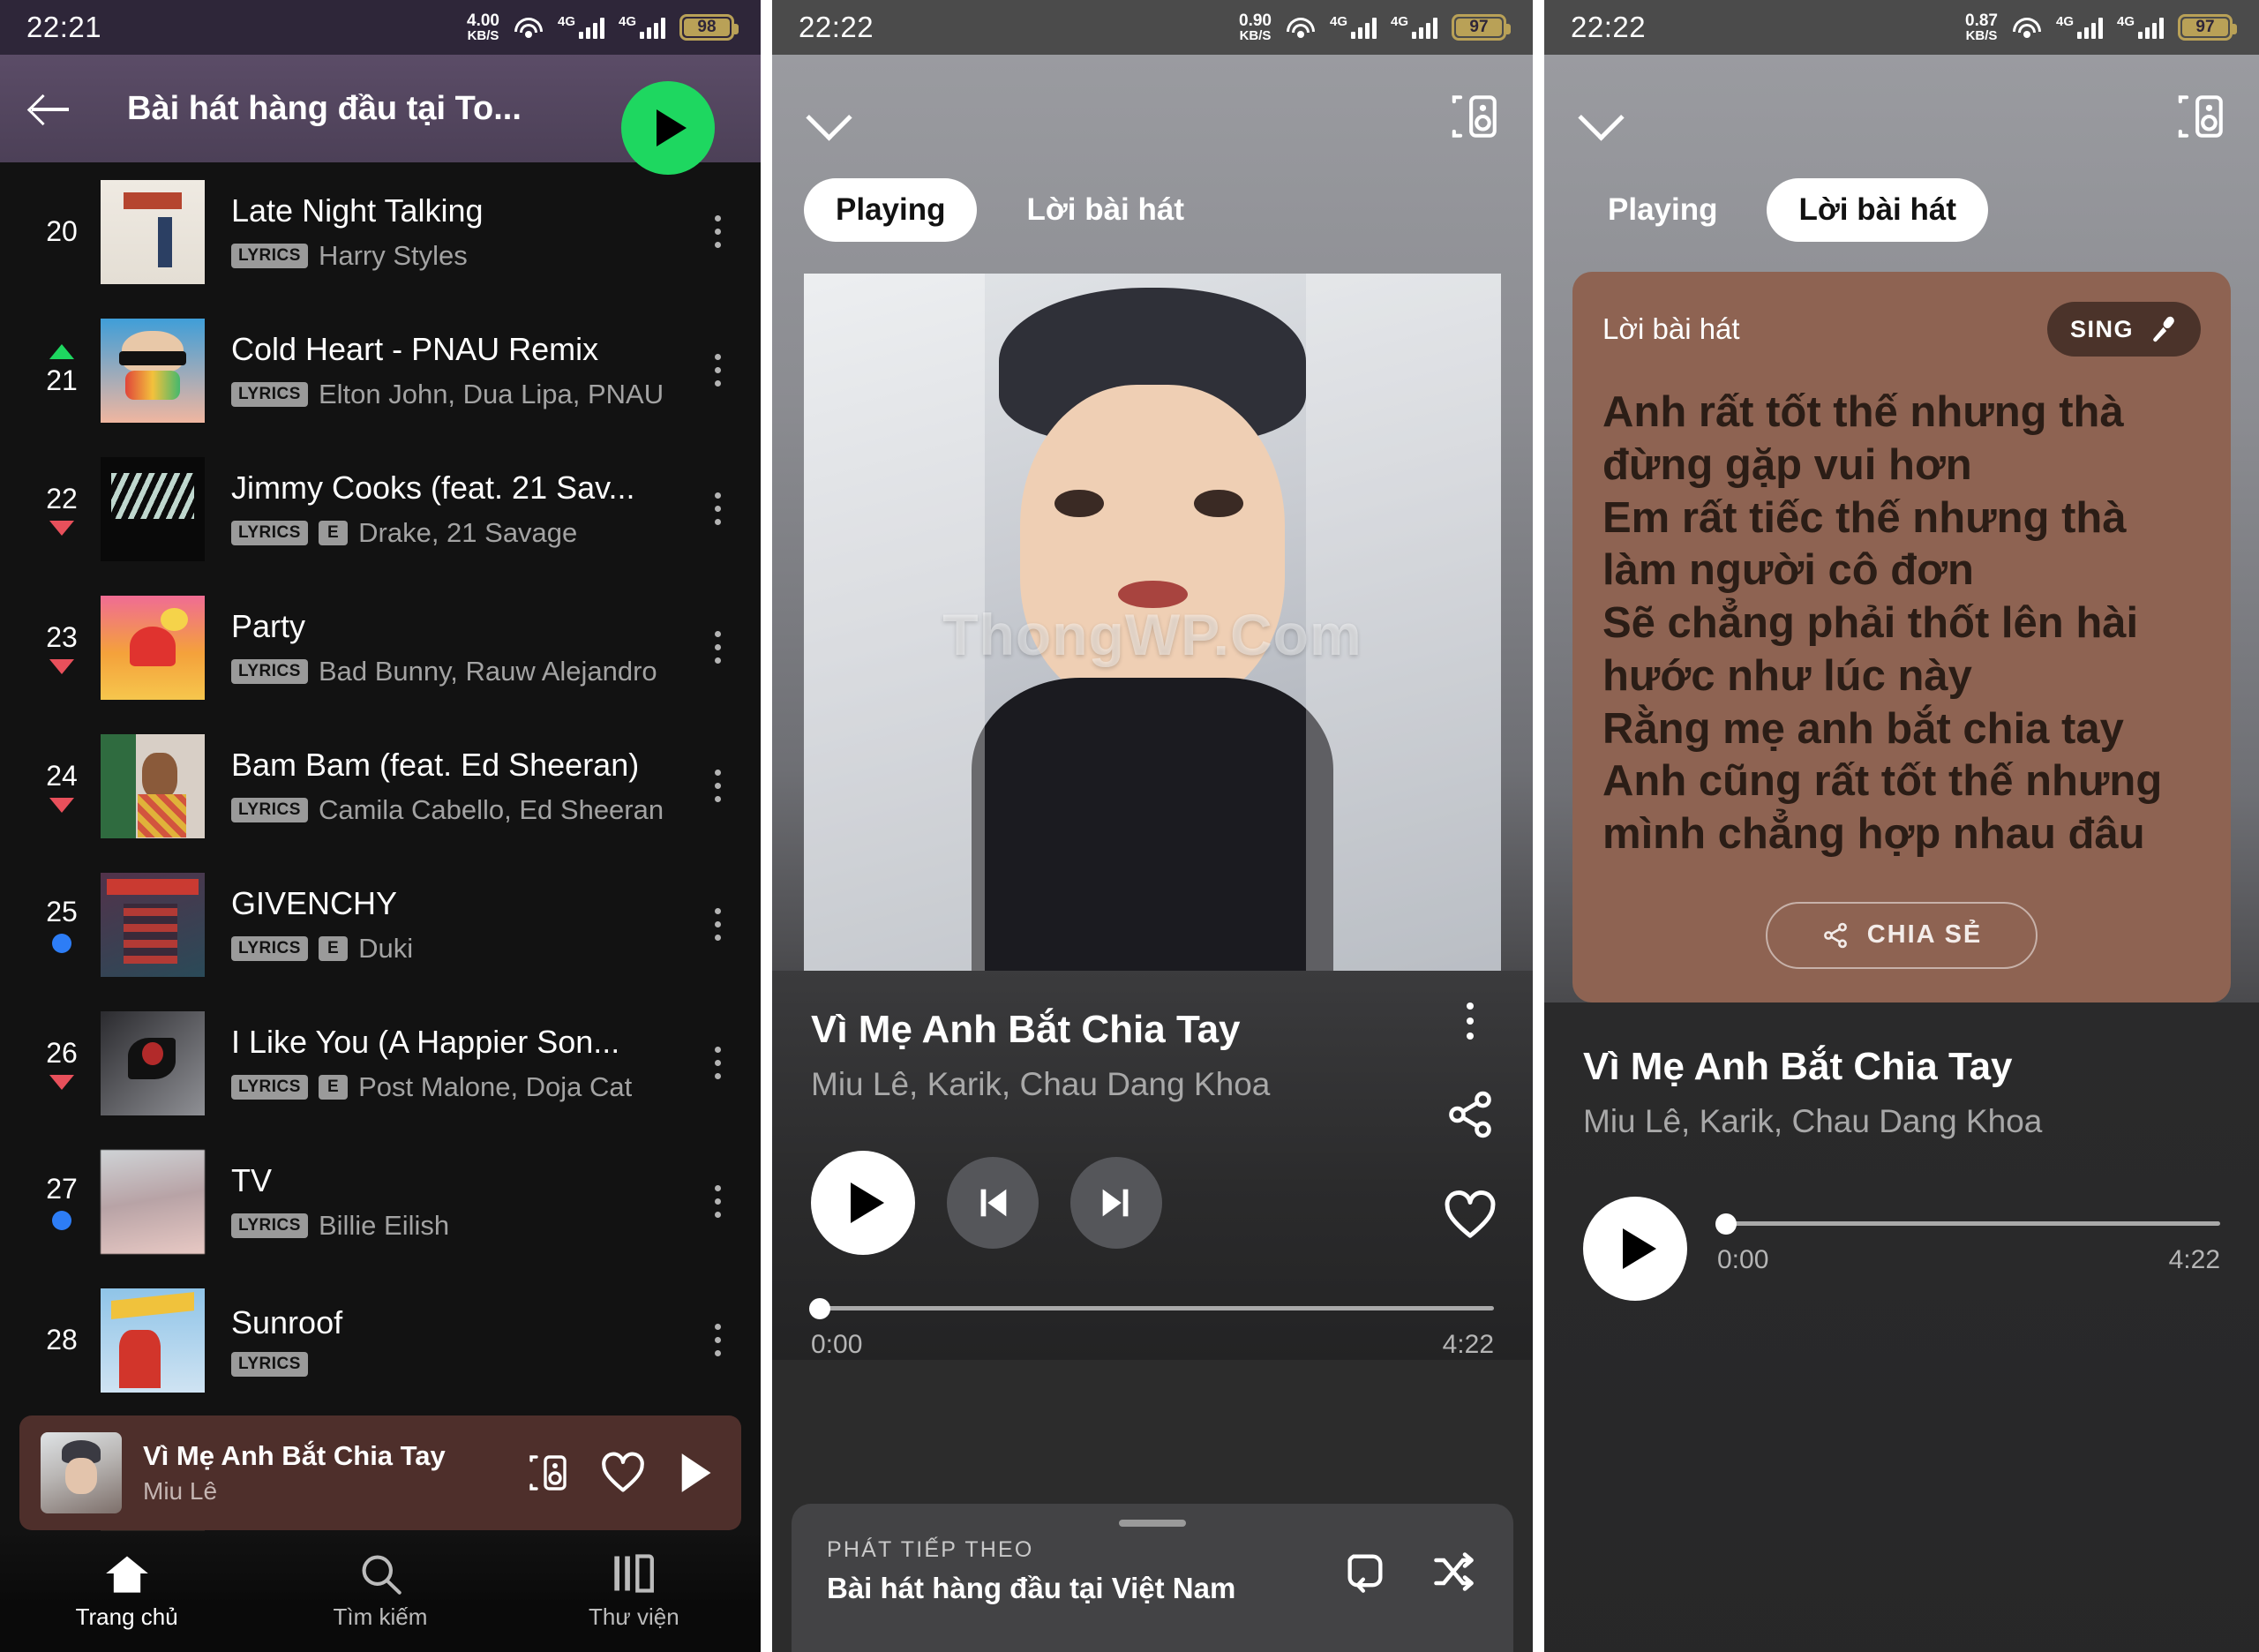  I want to click on track-artist: Post Malone, Doja Cat, so click(495, 1086).